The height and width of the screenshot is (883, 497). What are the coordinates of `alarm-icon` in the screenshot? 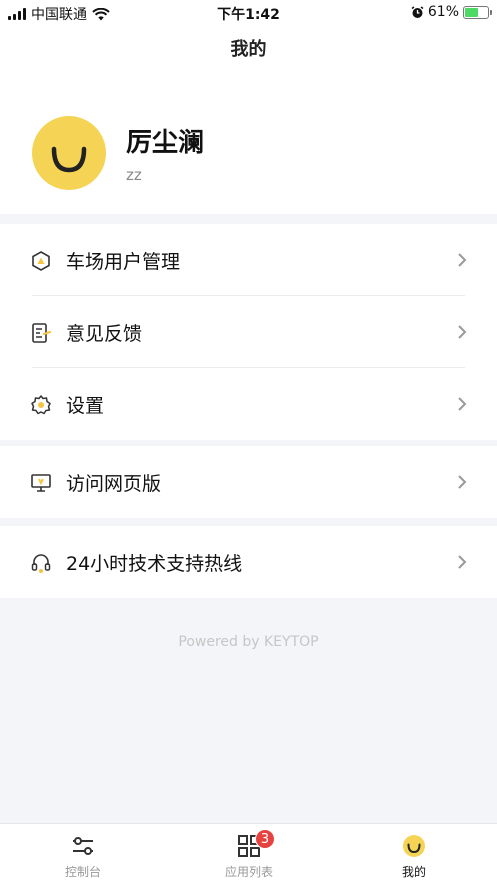 It's located at (417, 11).